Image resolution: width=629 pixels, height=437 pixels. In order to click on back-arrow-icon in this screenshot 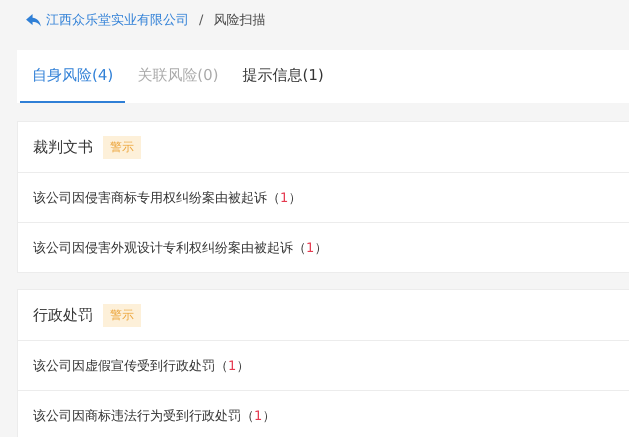, I will do `click(33, 20)`.